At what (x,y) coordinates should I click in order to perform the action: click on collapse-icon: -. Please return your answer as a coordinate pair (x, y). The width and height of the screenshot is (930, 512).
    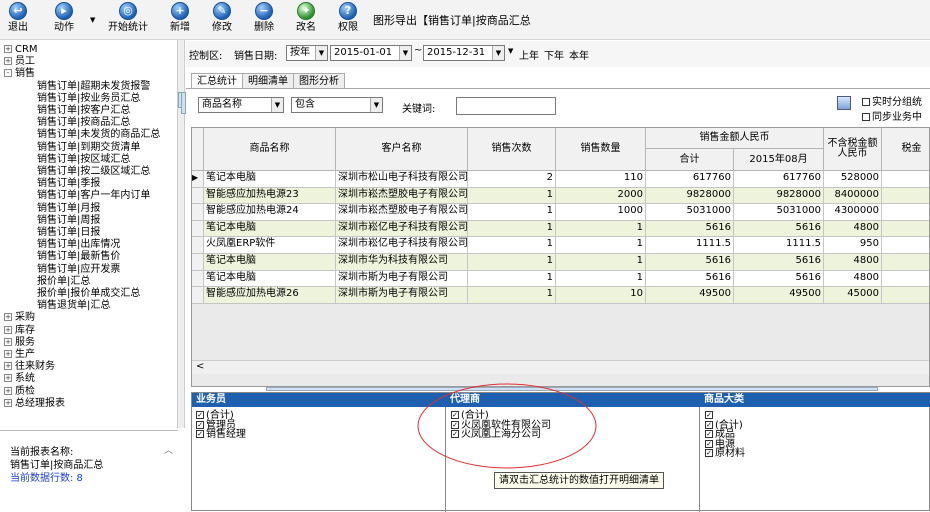
    Looking at the image, I should click on (8, 73).